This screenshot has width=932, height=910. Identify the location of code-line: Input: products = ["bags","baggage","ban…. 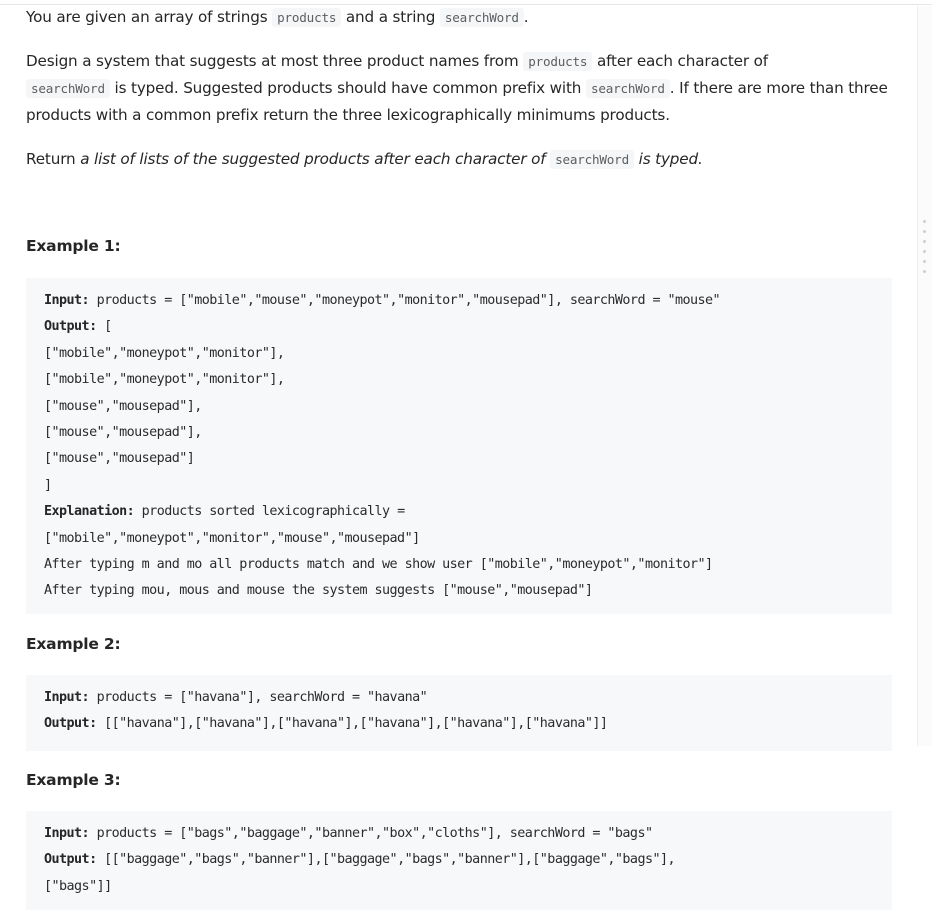
(468, 834).